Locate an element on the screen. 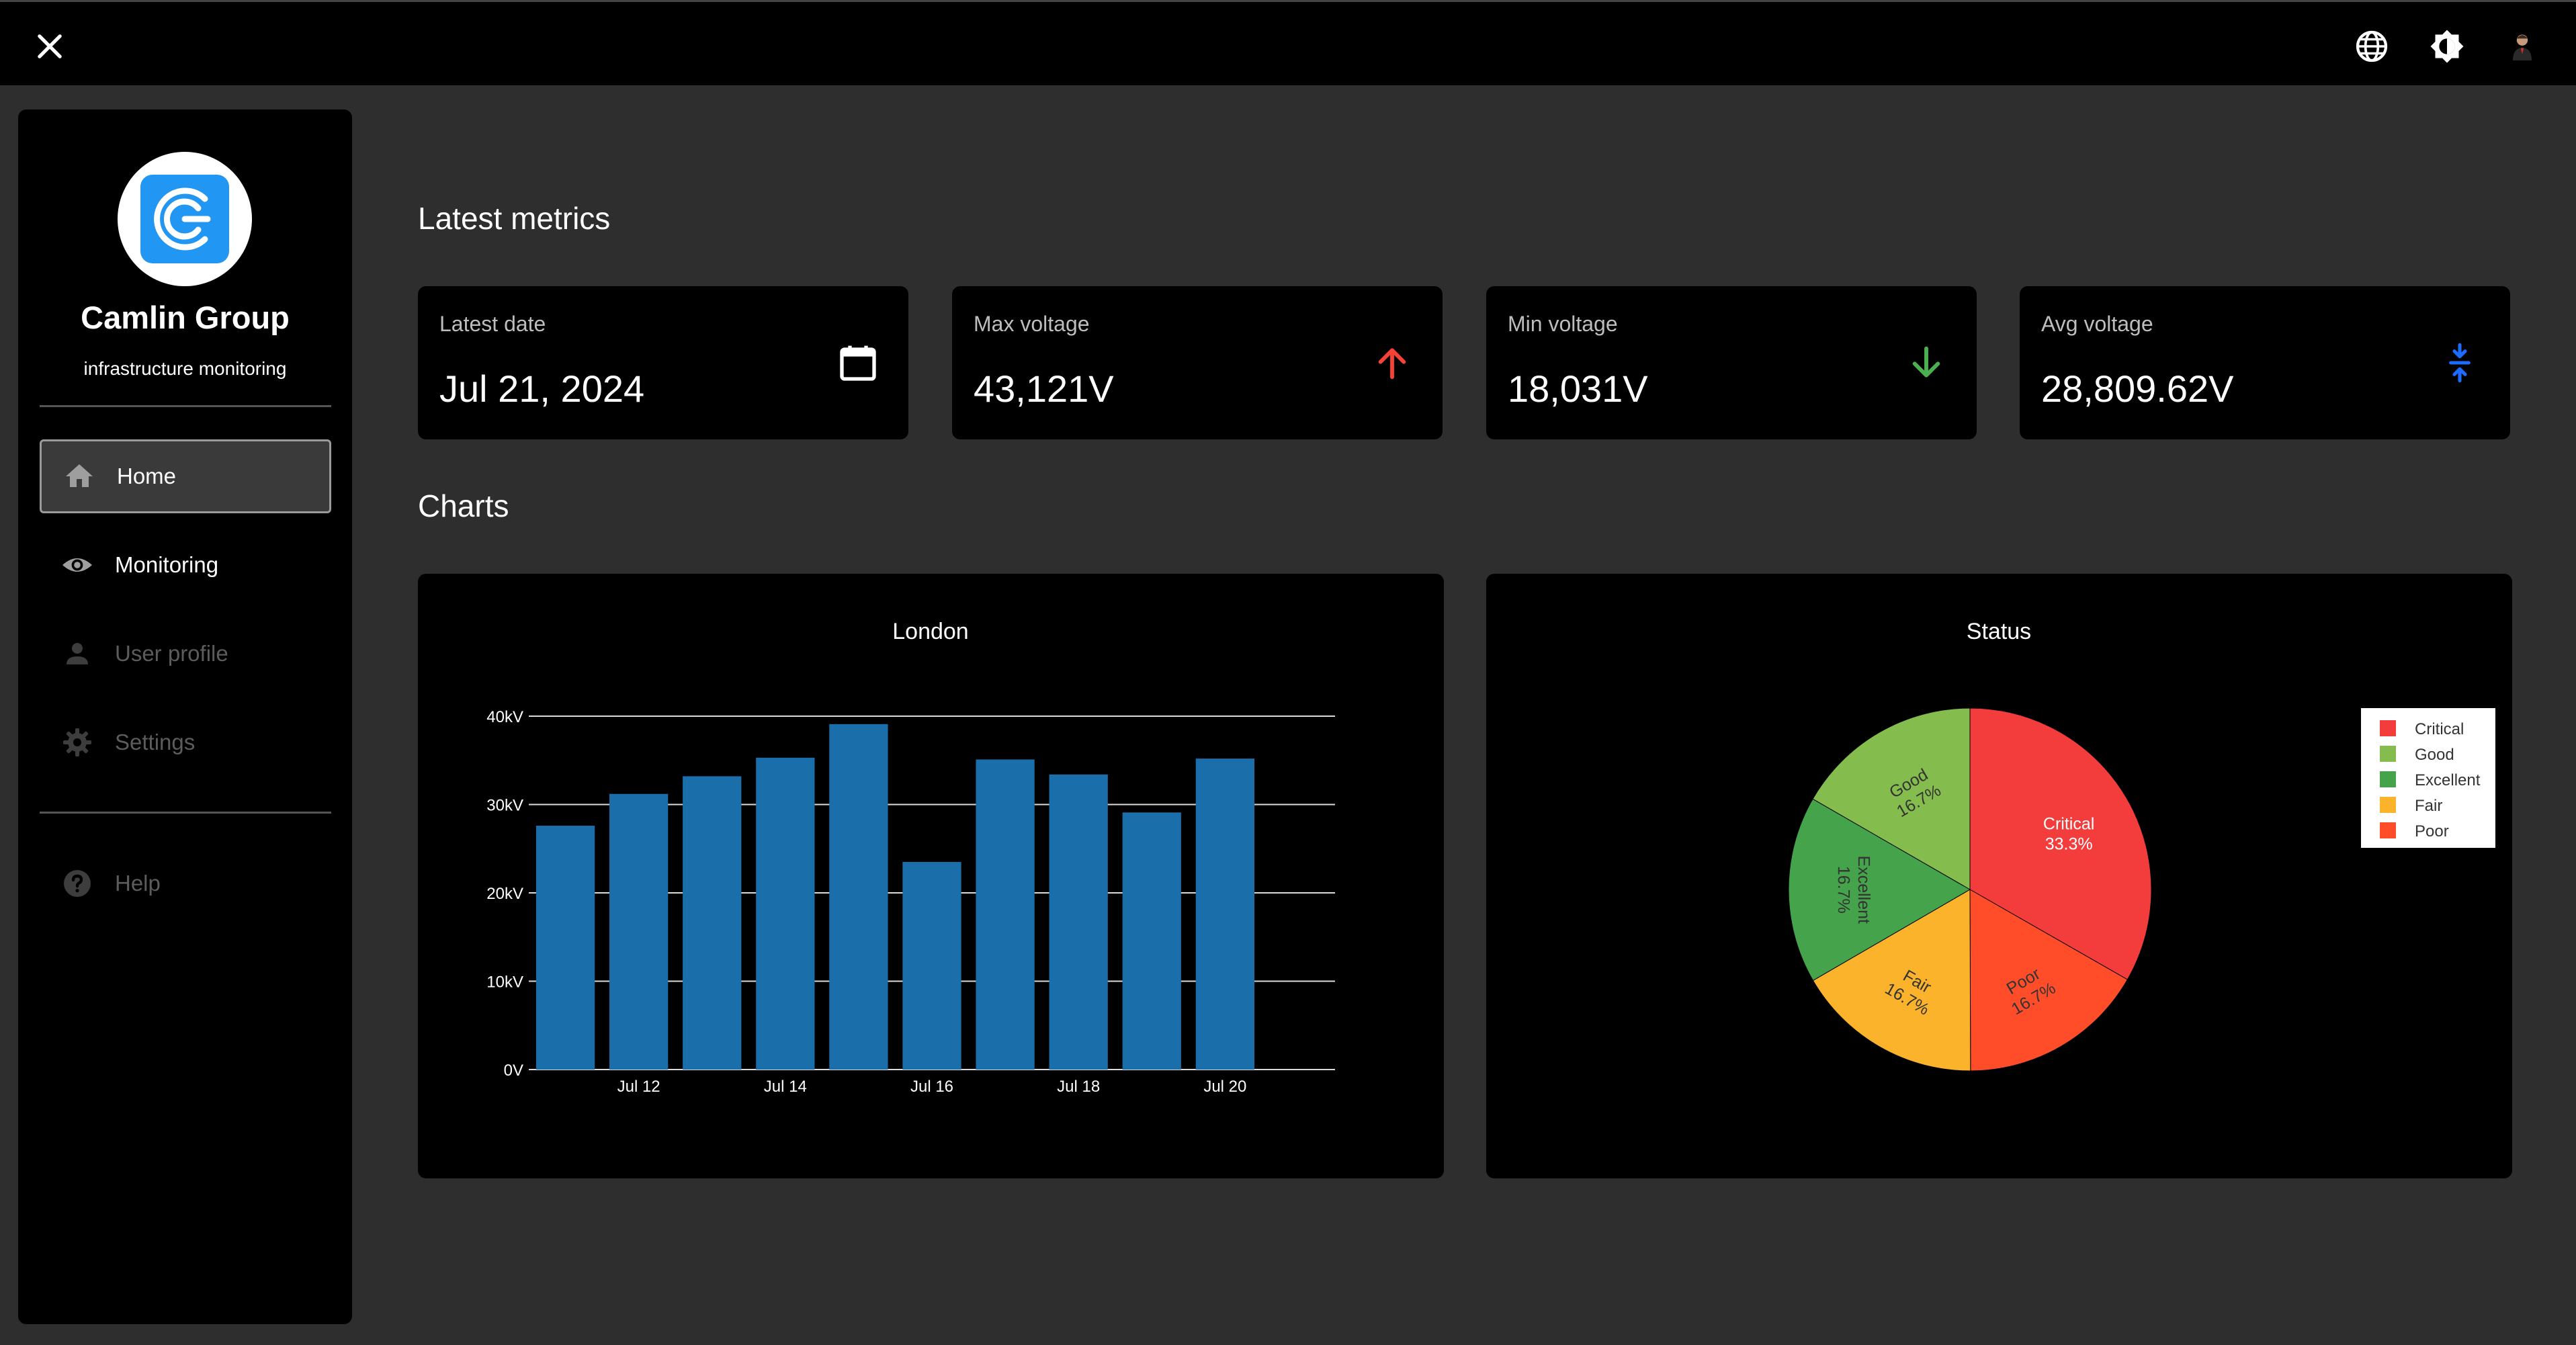 The height and width of the screenshot is (1345, 2576). user-avatar is located at coordinates (2522, 46).